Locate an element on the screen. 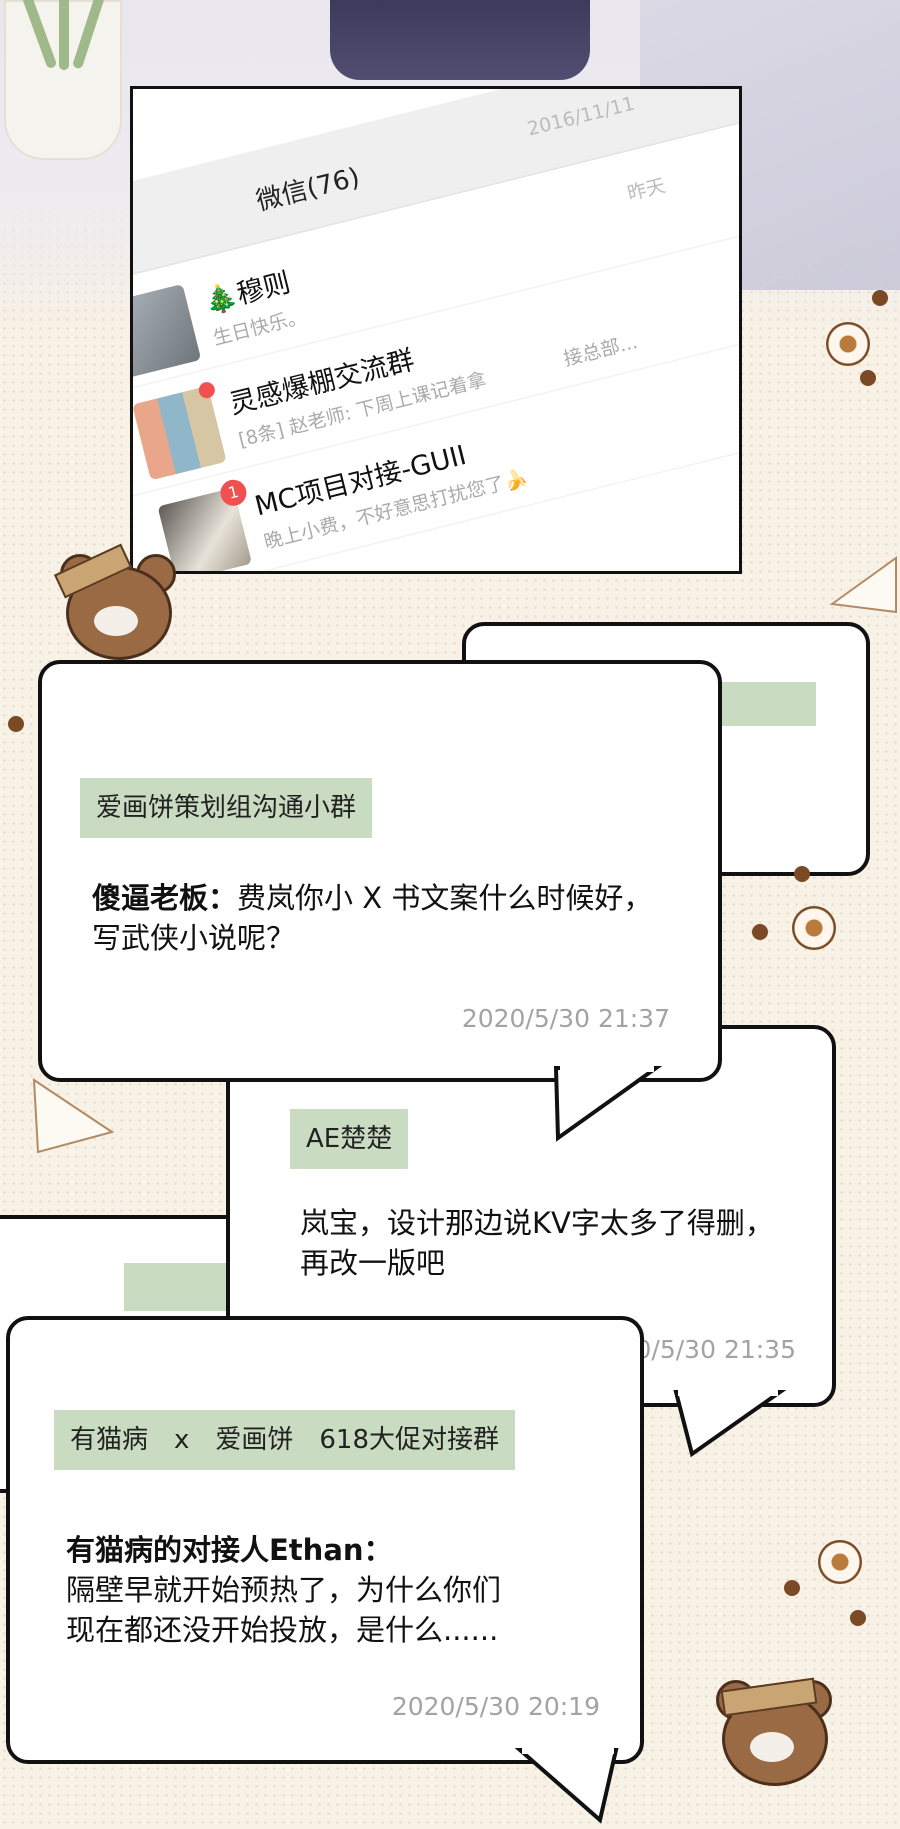 Image resolution: width=900 pixels, height=1829 pixels. message-text: 傻逼老板：费岚你小 X 书文案什么时候好， 写武侠小说呢？ is located at coordinates (372, 918).